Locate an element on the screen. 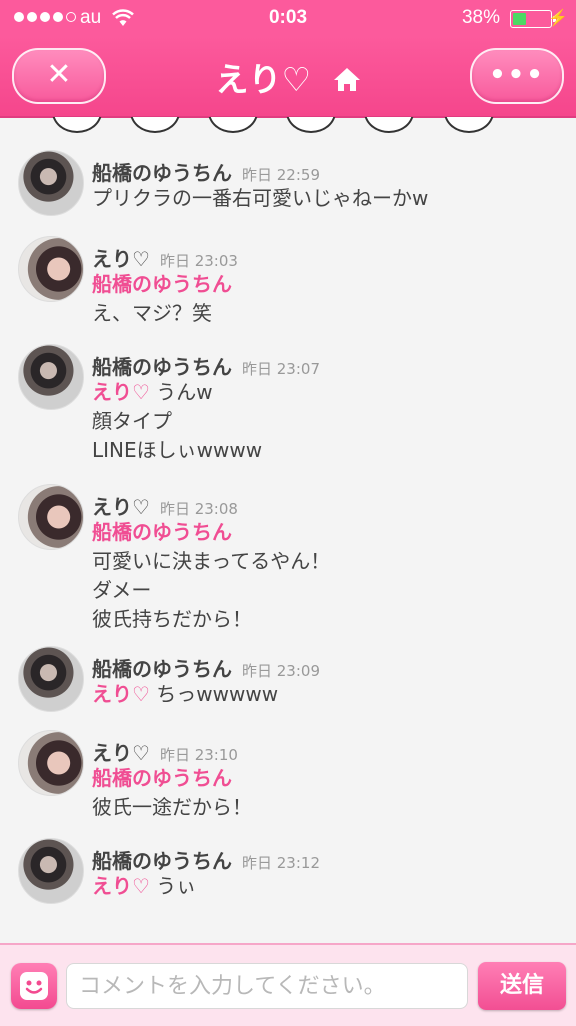  chat-title-text: えり♡ is located at coordinates (263, 79).